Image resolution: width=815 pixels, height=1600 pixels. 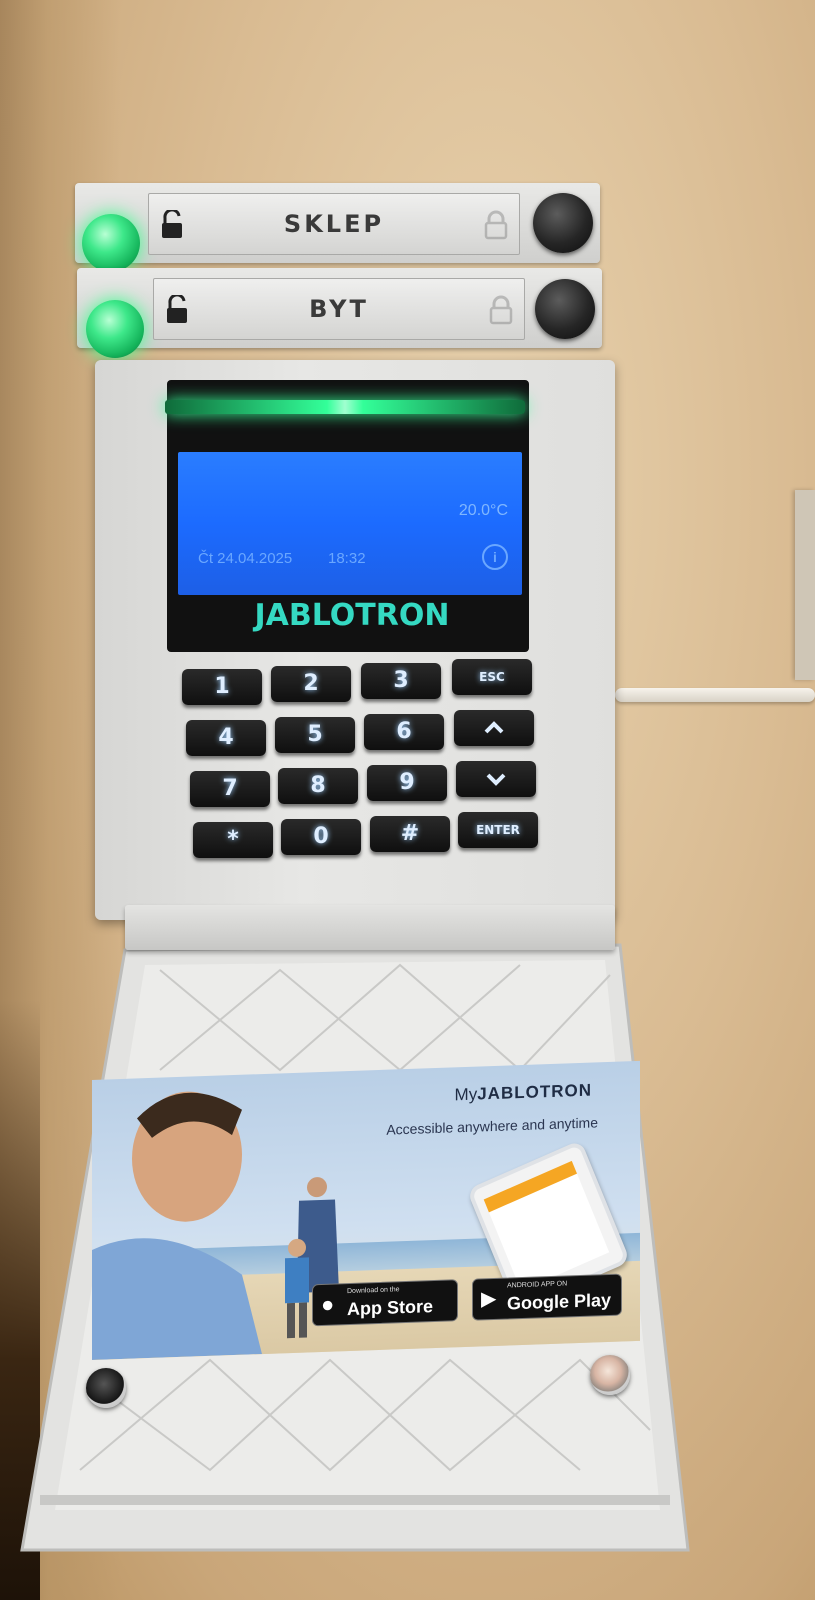 What do you see at coordinates (226, 738) in the screenshot?
I see `key-4: 4` at bounding box center [226, 738].